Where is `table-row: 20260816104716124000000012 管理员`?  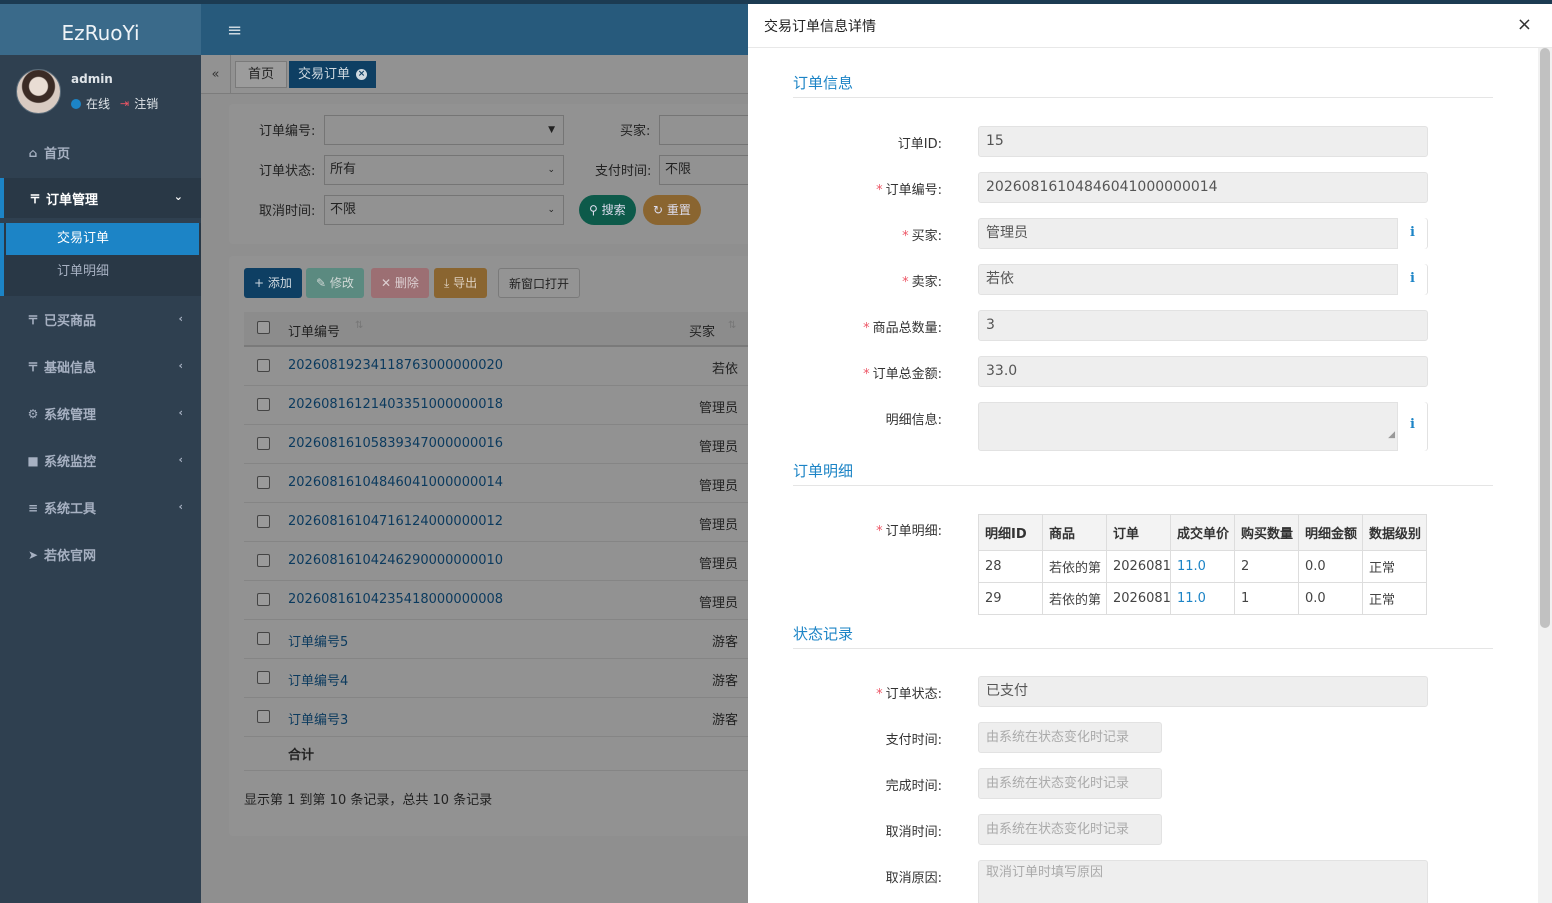
table-row: 20260816104716124000000012 管理员 is located at coordinates (496, 522).